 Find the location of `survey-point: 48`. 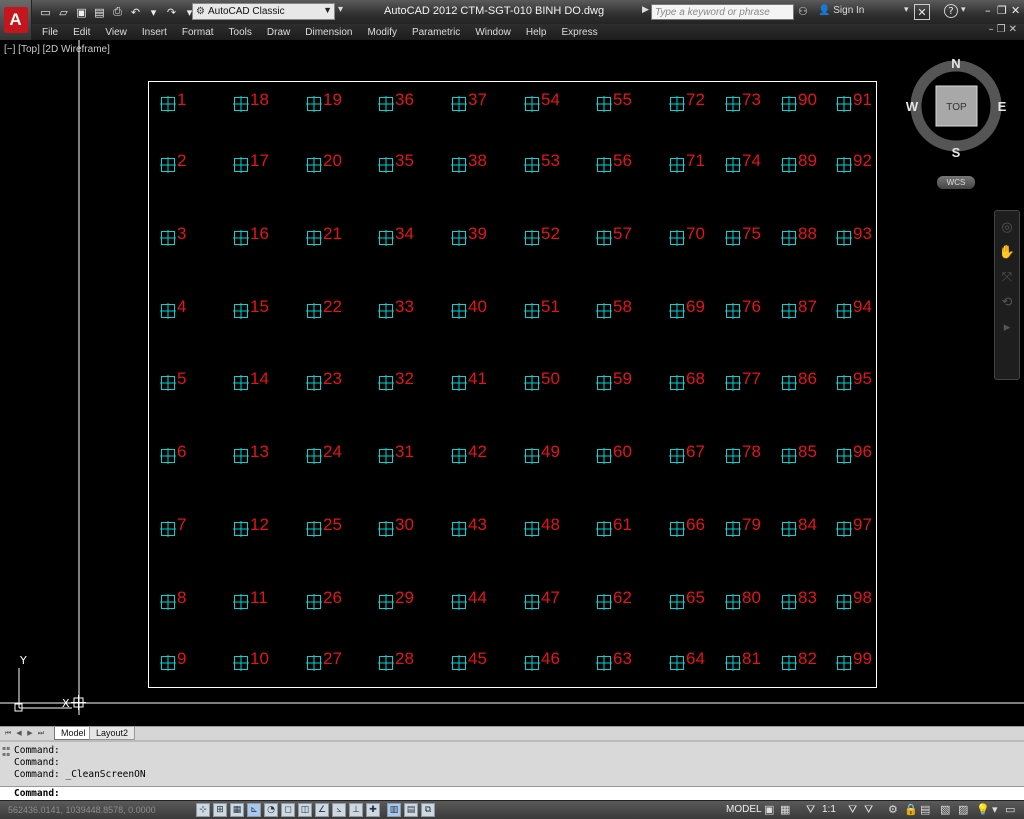

survey-point: 48 is located at coordinates (542, 526).